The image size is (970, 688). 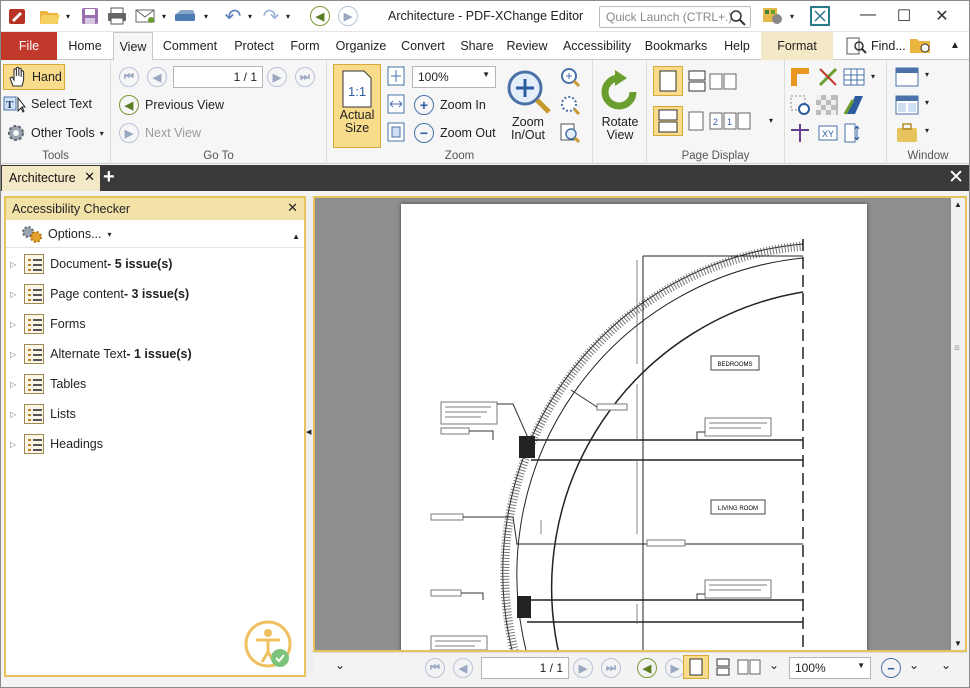 What do you see at coordinates (396, 104) in the screenshot?
I see `fit-width-button` at bounding box center [396, 104].